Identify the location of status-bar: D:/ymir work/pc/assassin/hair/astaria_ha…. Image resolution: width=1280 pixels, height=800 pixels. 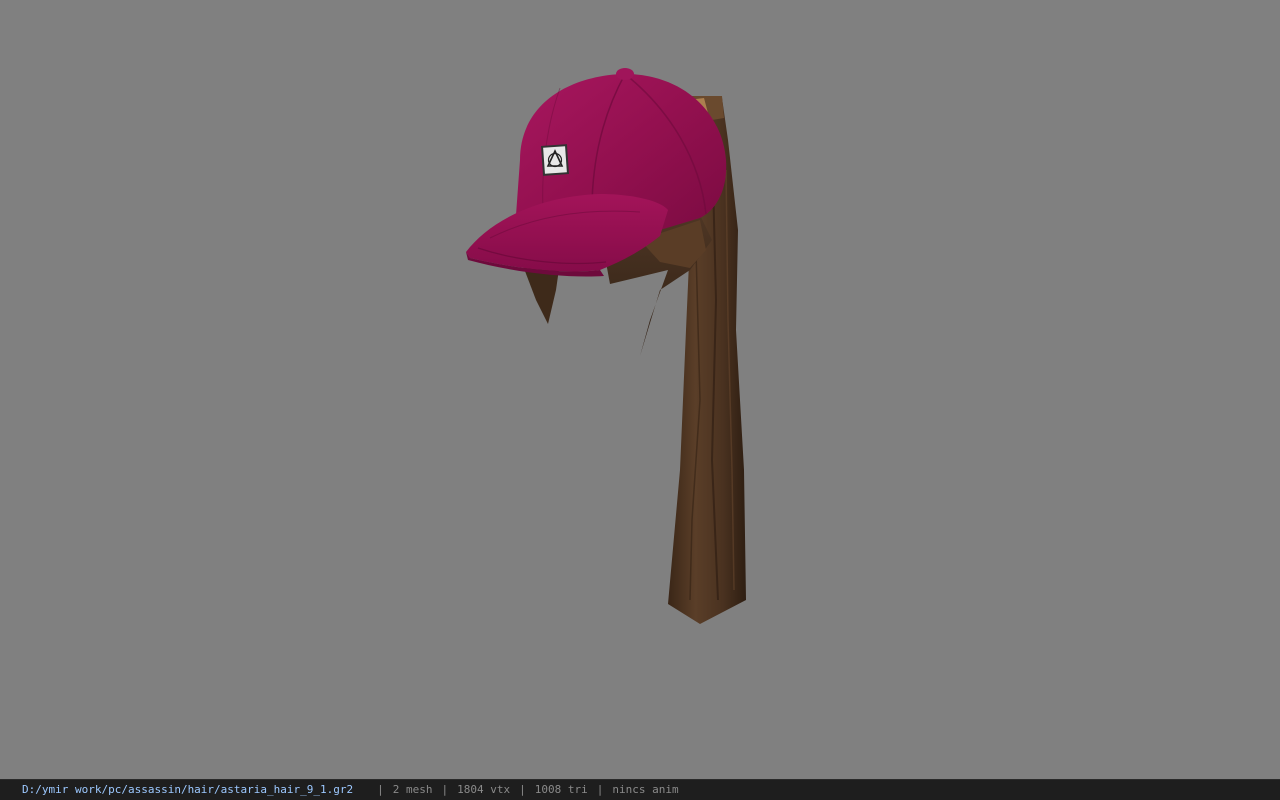
(640, 789).